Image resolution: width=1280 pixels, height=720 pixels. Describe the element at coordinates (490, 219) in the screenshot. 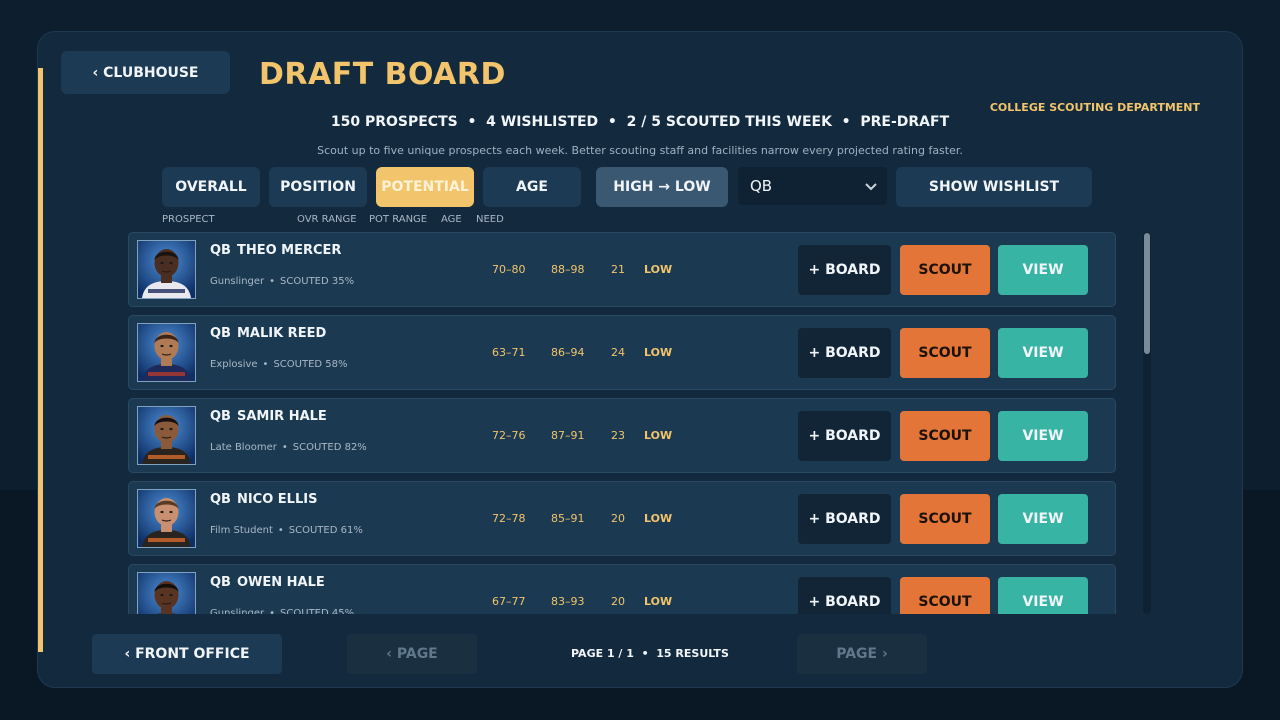

I see `column-header-need: NEED` at that location.